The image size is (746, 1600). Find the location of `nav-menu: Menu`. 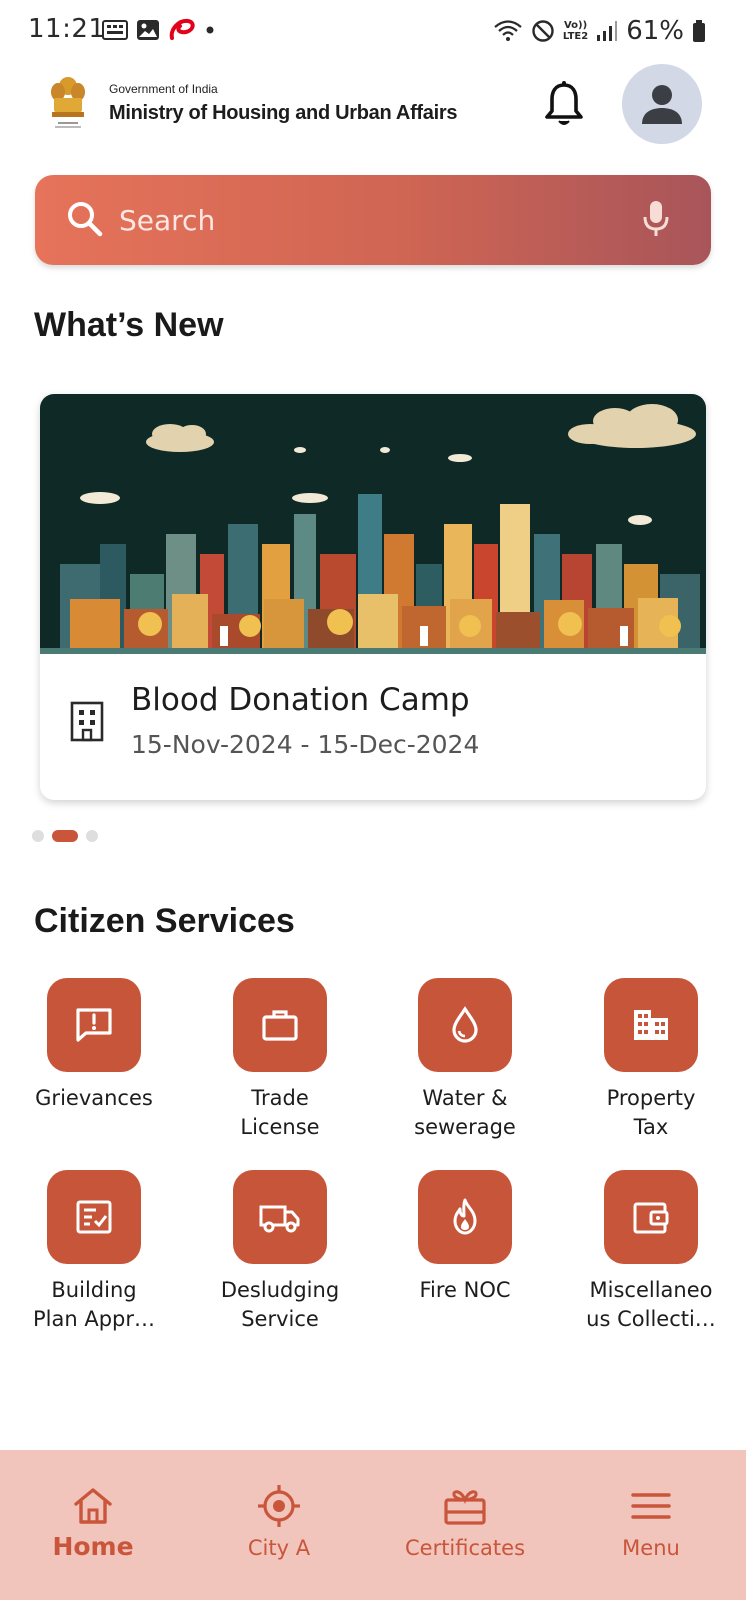

nav-menu: Menu is located at coordinates (651, 1525).